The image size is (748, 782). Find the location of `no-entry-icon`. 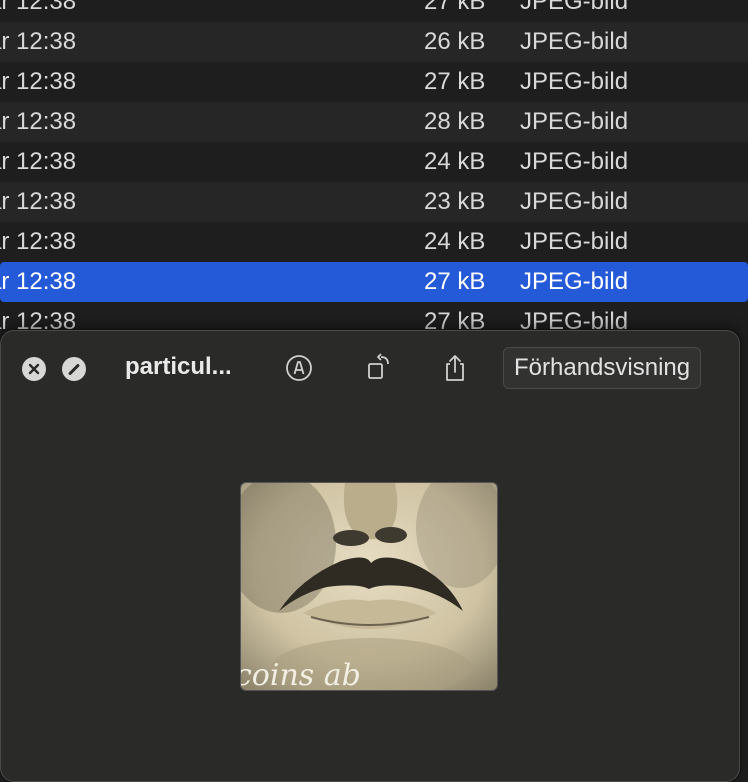

no-entry-icon is located at coordinates (74, 369).